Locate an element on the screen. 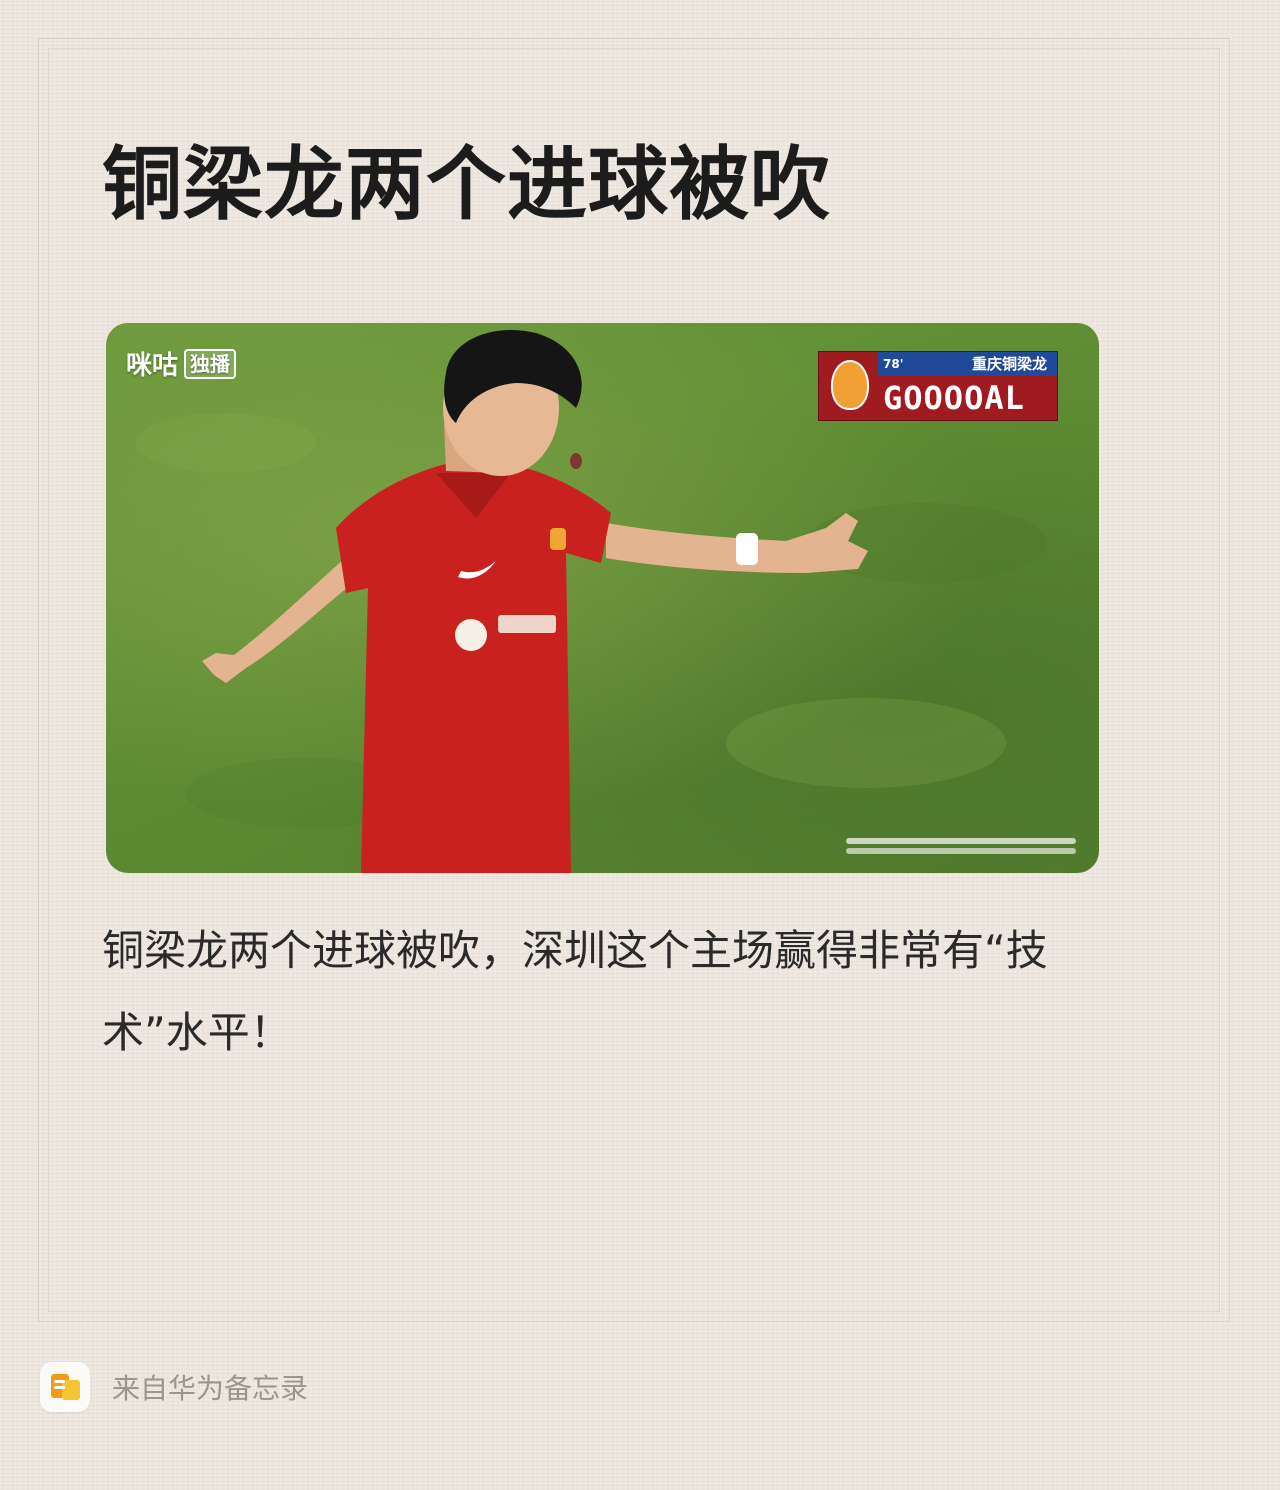 This screenshot has width=1280, height=1490. goal-text: GOOOOAL is located at coordinates (954, 398).